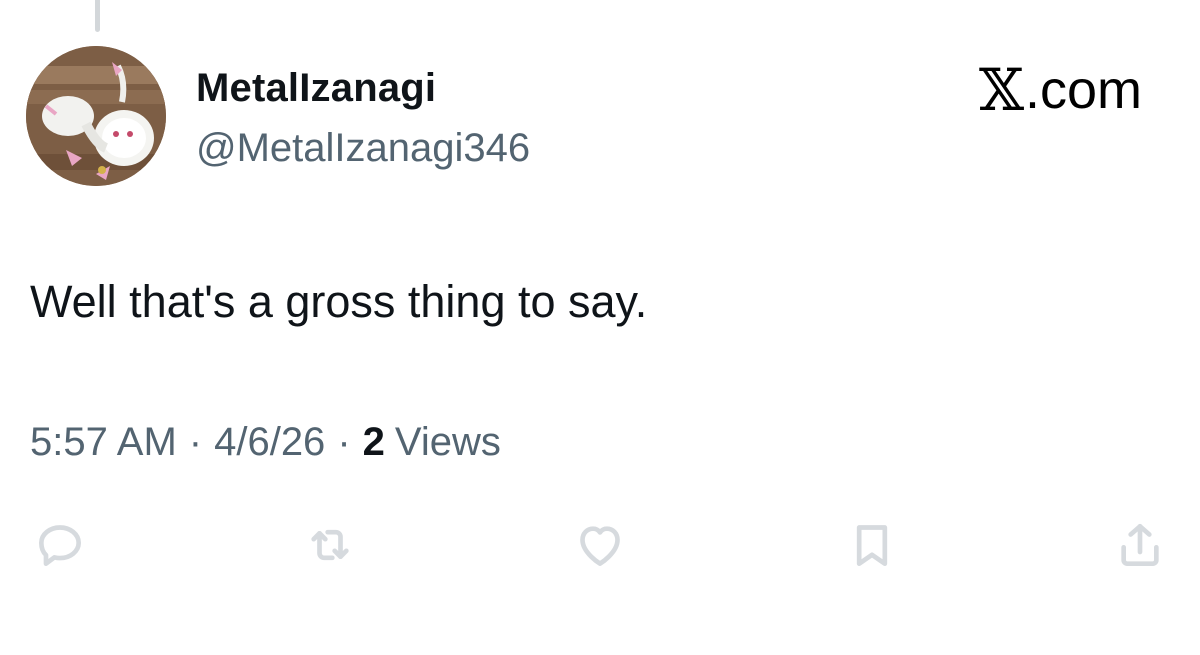 The image size is (1200, 655). I want to click on views-label: Views, so click(447, 442).